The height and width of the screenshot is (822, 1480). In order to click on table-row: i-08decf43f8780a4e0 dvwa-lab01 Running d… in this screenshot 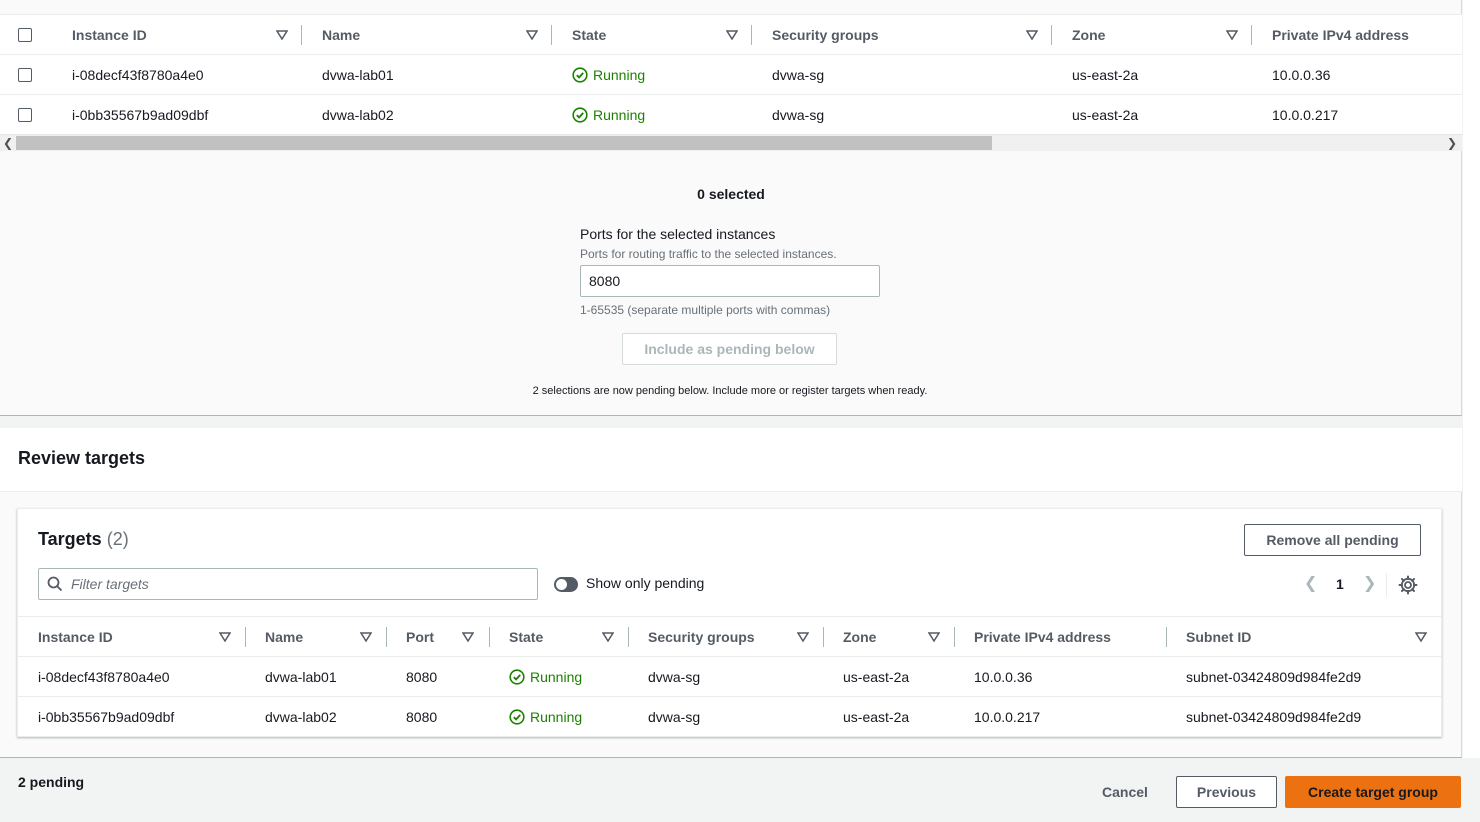, I will do `click(731, 75)`.